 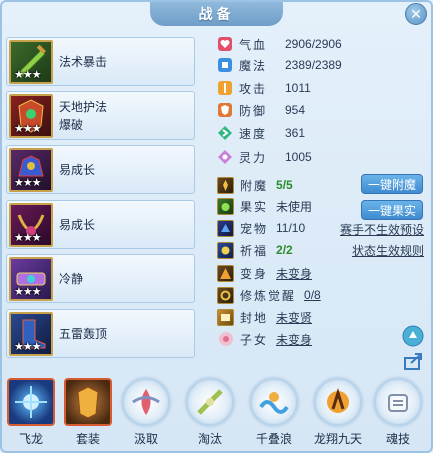 I want to click on children-icon, so click(x=225, y=339).